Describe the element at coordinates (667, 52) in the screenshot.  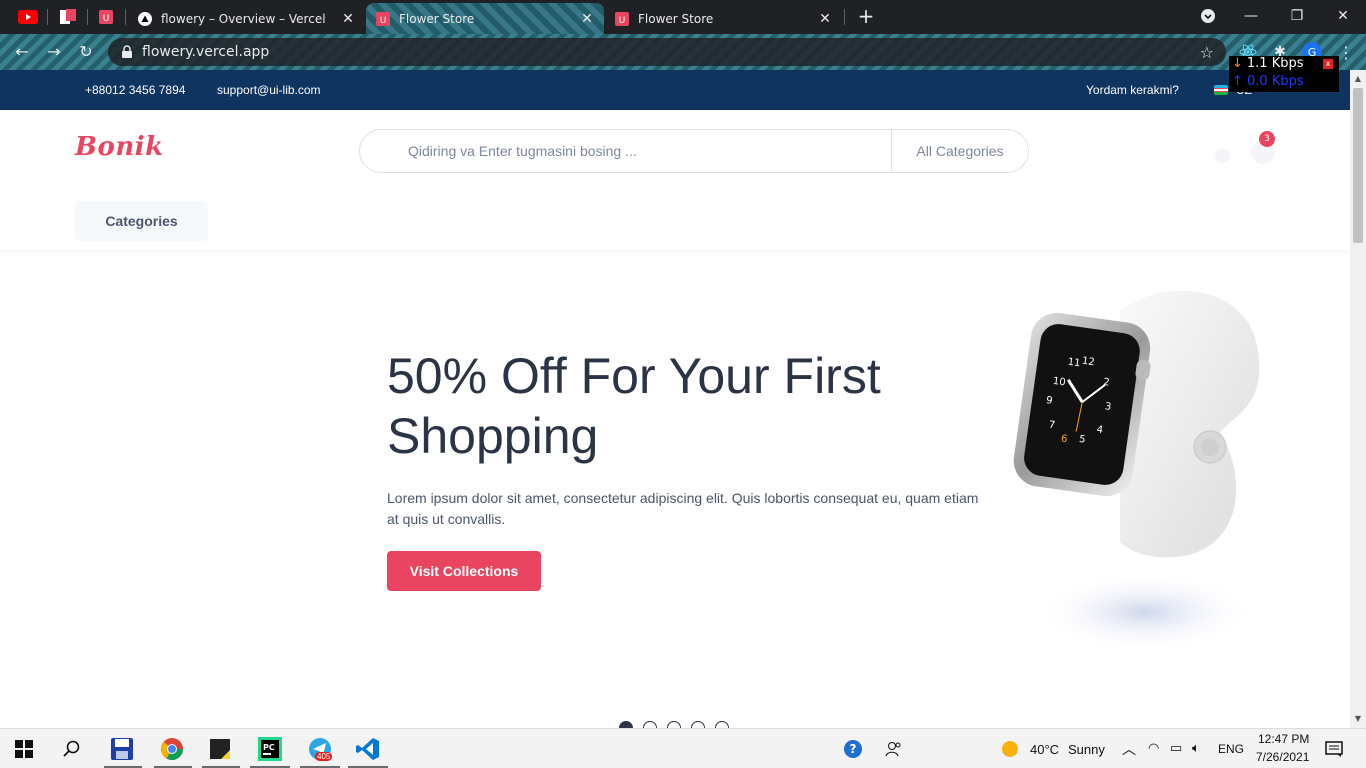
I see `address-bar: flowery.vercel.app ☆` at that location.